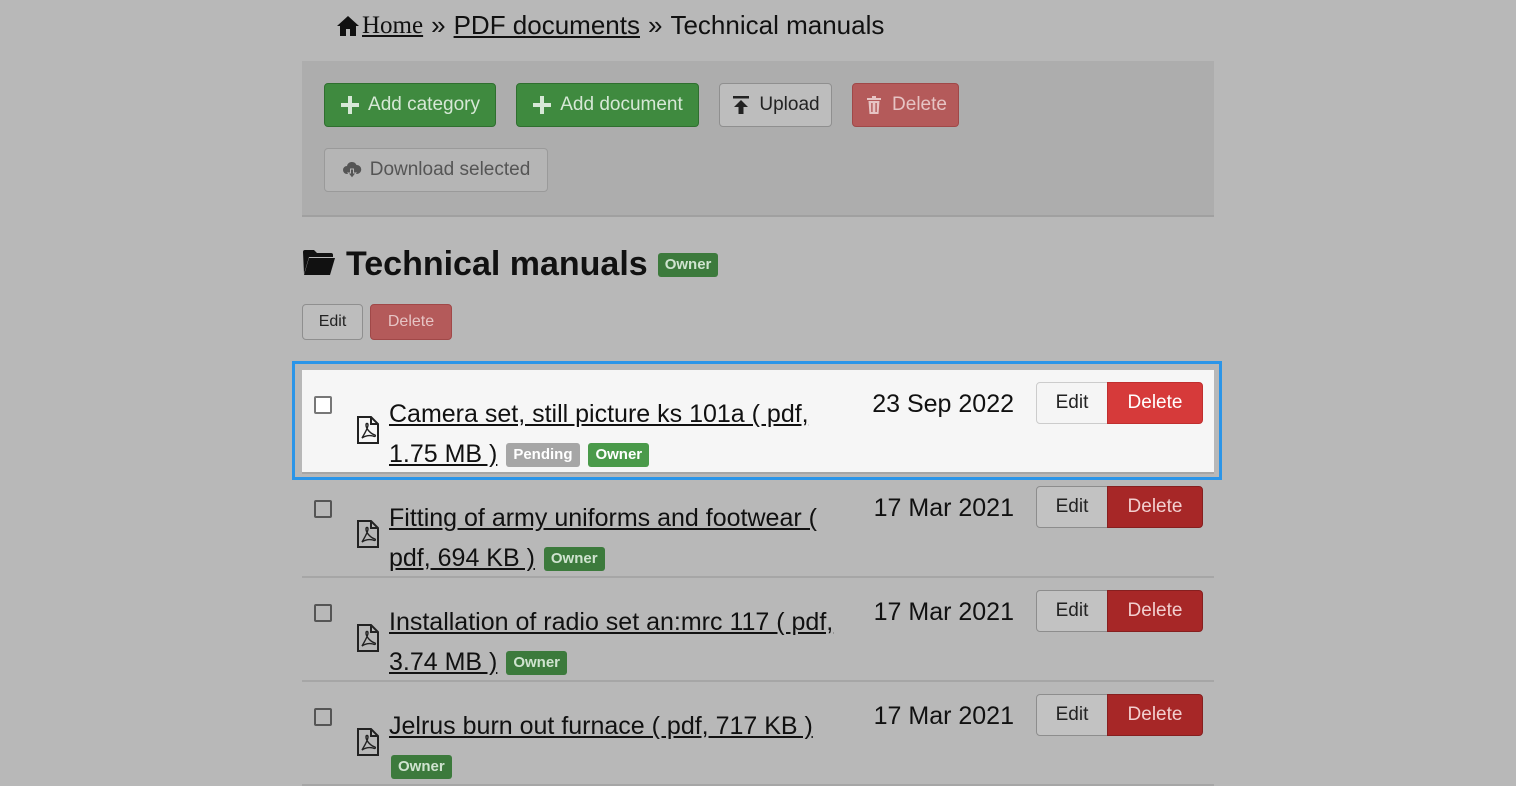 The image size is (1516, 786). Describe the element at coordinates (777, 25) in the screenshot. I see `breadcrumb-current: Technical manuals` at that location.